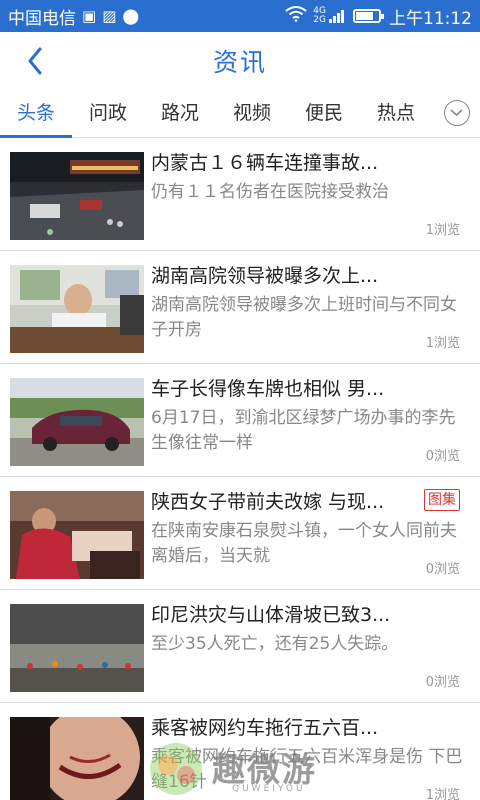 The image size is (480, 800). I want to click on news-summary: 6月17日，到渝北区绿梦广场办事的李先生像往常一样, so click(303, 430).